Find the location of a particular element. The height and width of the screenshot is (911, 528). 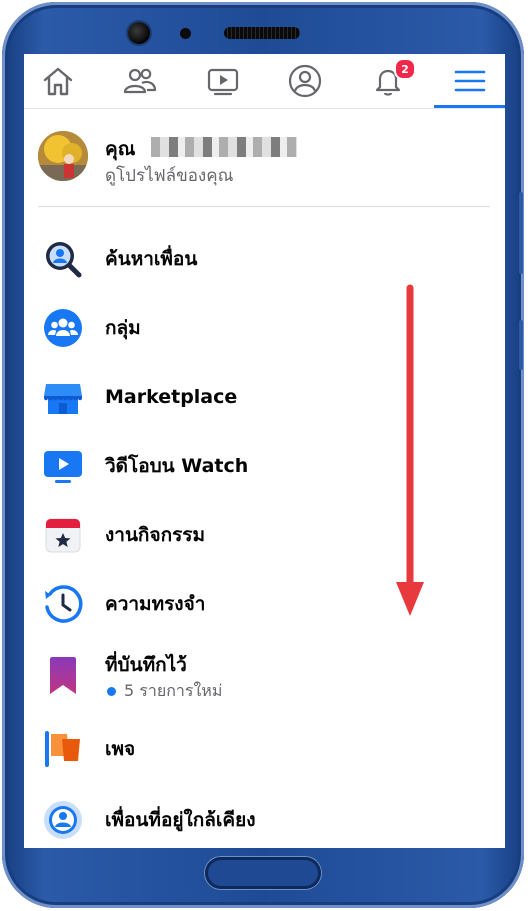

notification-badge: 2 is located at coordinates (405, 69).